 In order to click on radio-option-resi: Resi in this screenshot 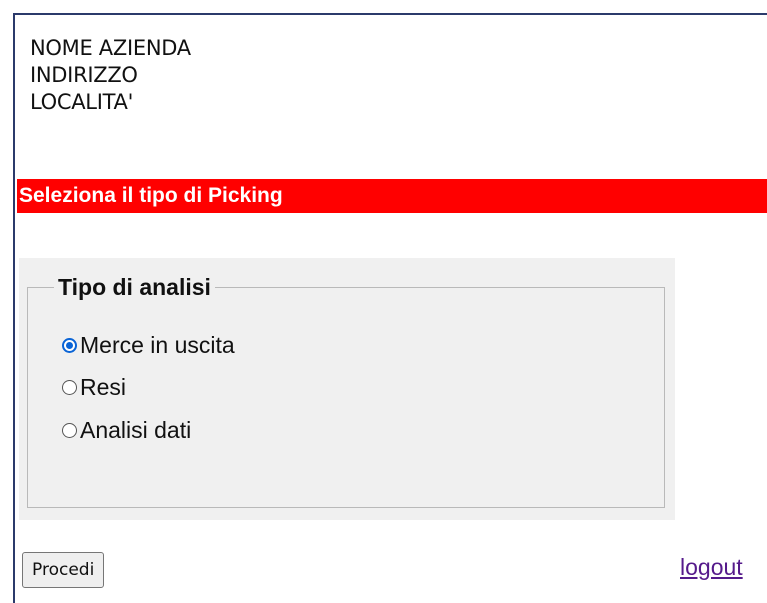, I will do `click(94, 387)`.